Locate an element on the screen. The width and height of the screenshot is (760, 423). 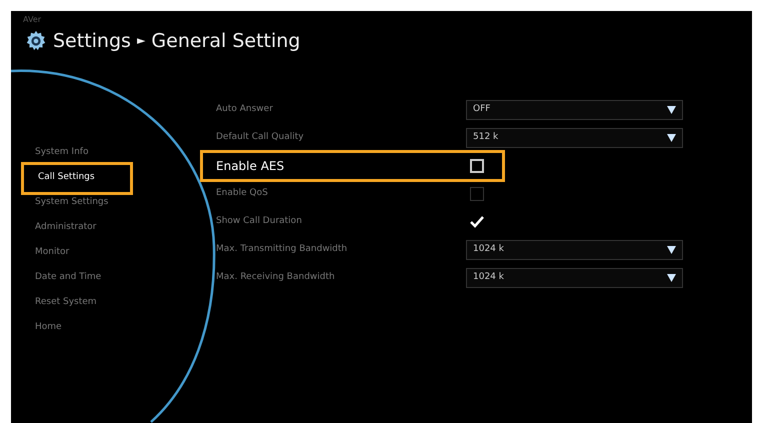
gear-icon is located at coordinates (36, 41).